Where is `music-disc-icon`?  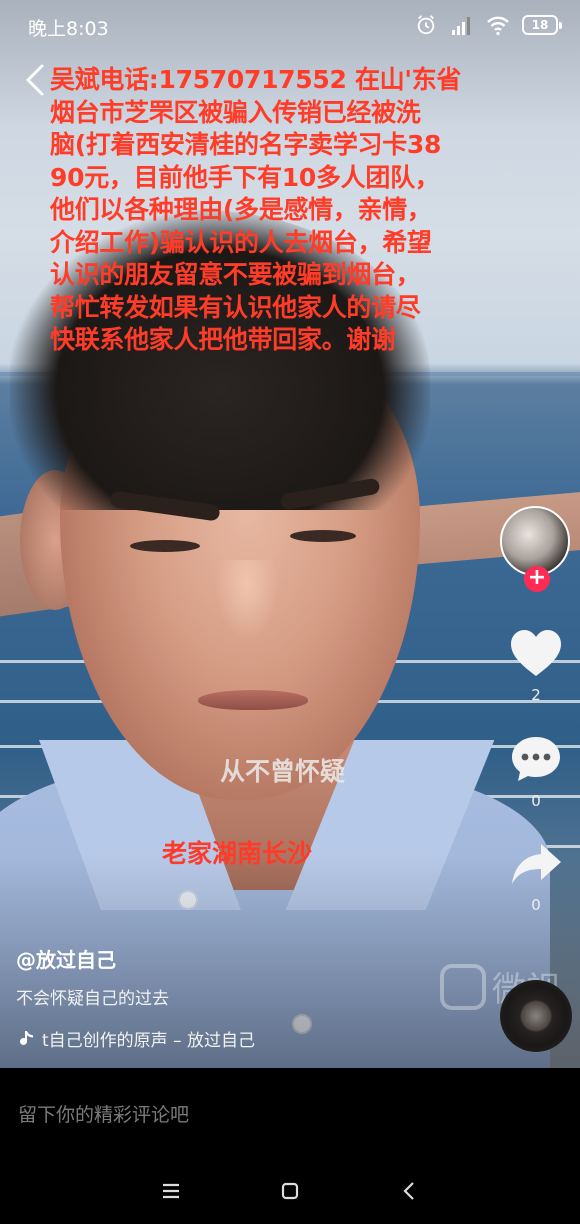
music-disc-icon is located at coordinates (536, 1016).